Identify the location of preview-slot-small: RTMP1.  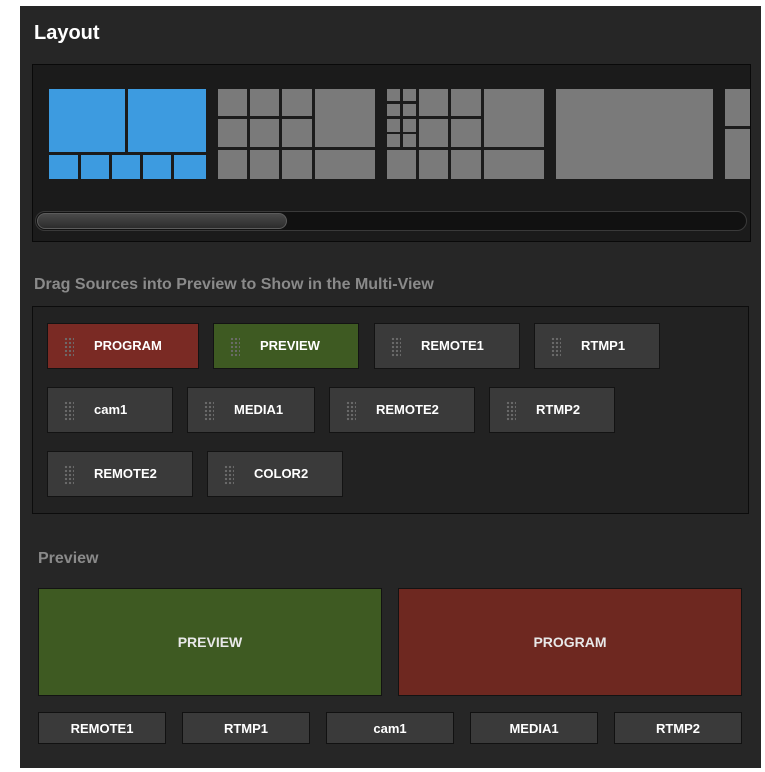
(246, 728).